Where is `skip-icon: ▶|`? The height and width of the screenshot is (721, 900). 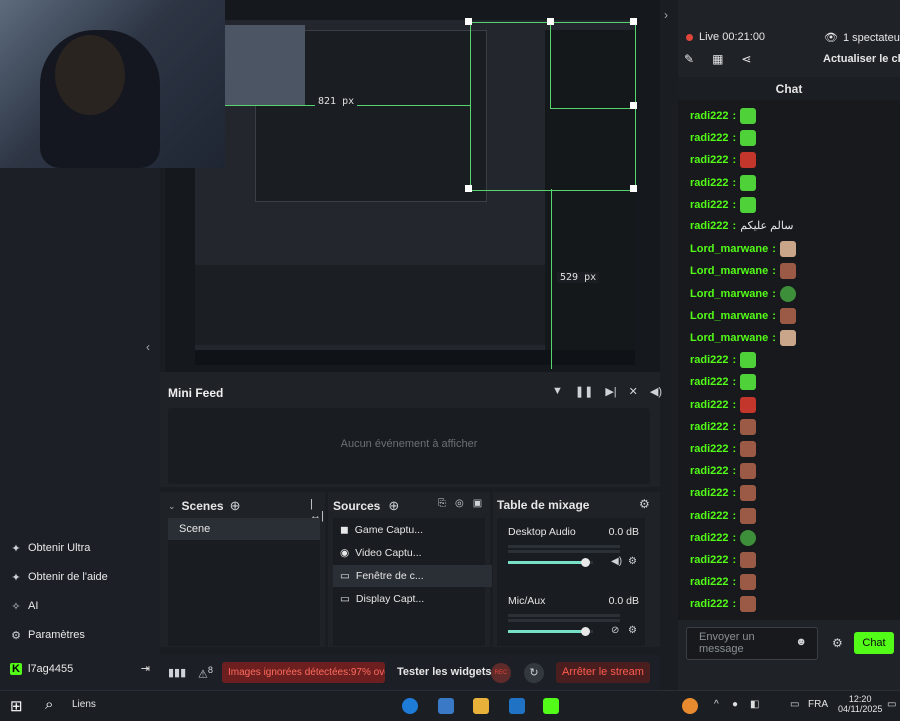
skip-icon: ▶| is located at coordinates (610, 391).